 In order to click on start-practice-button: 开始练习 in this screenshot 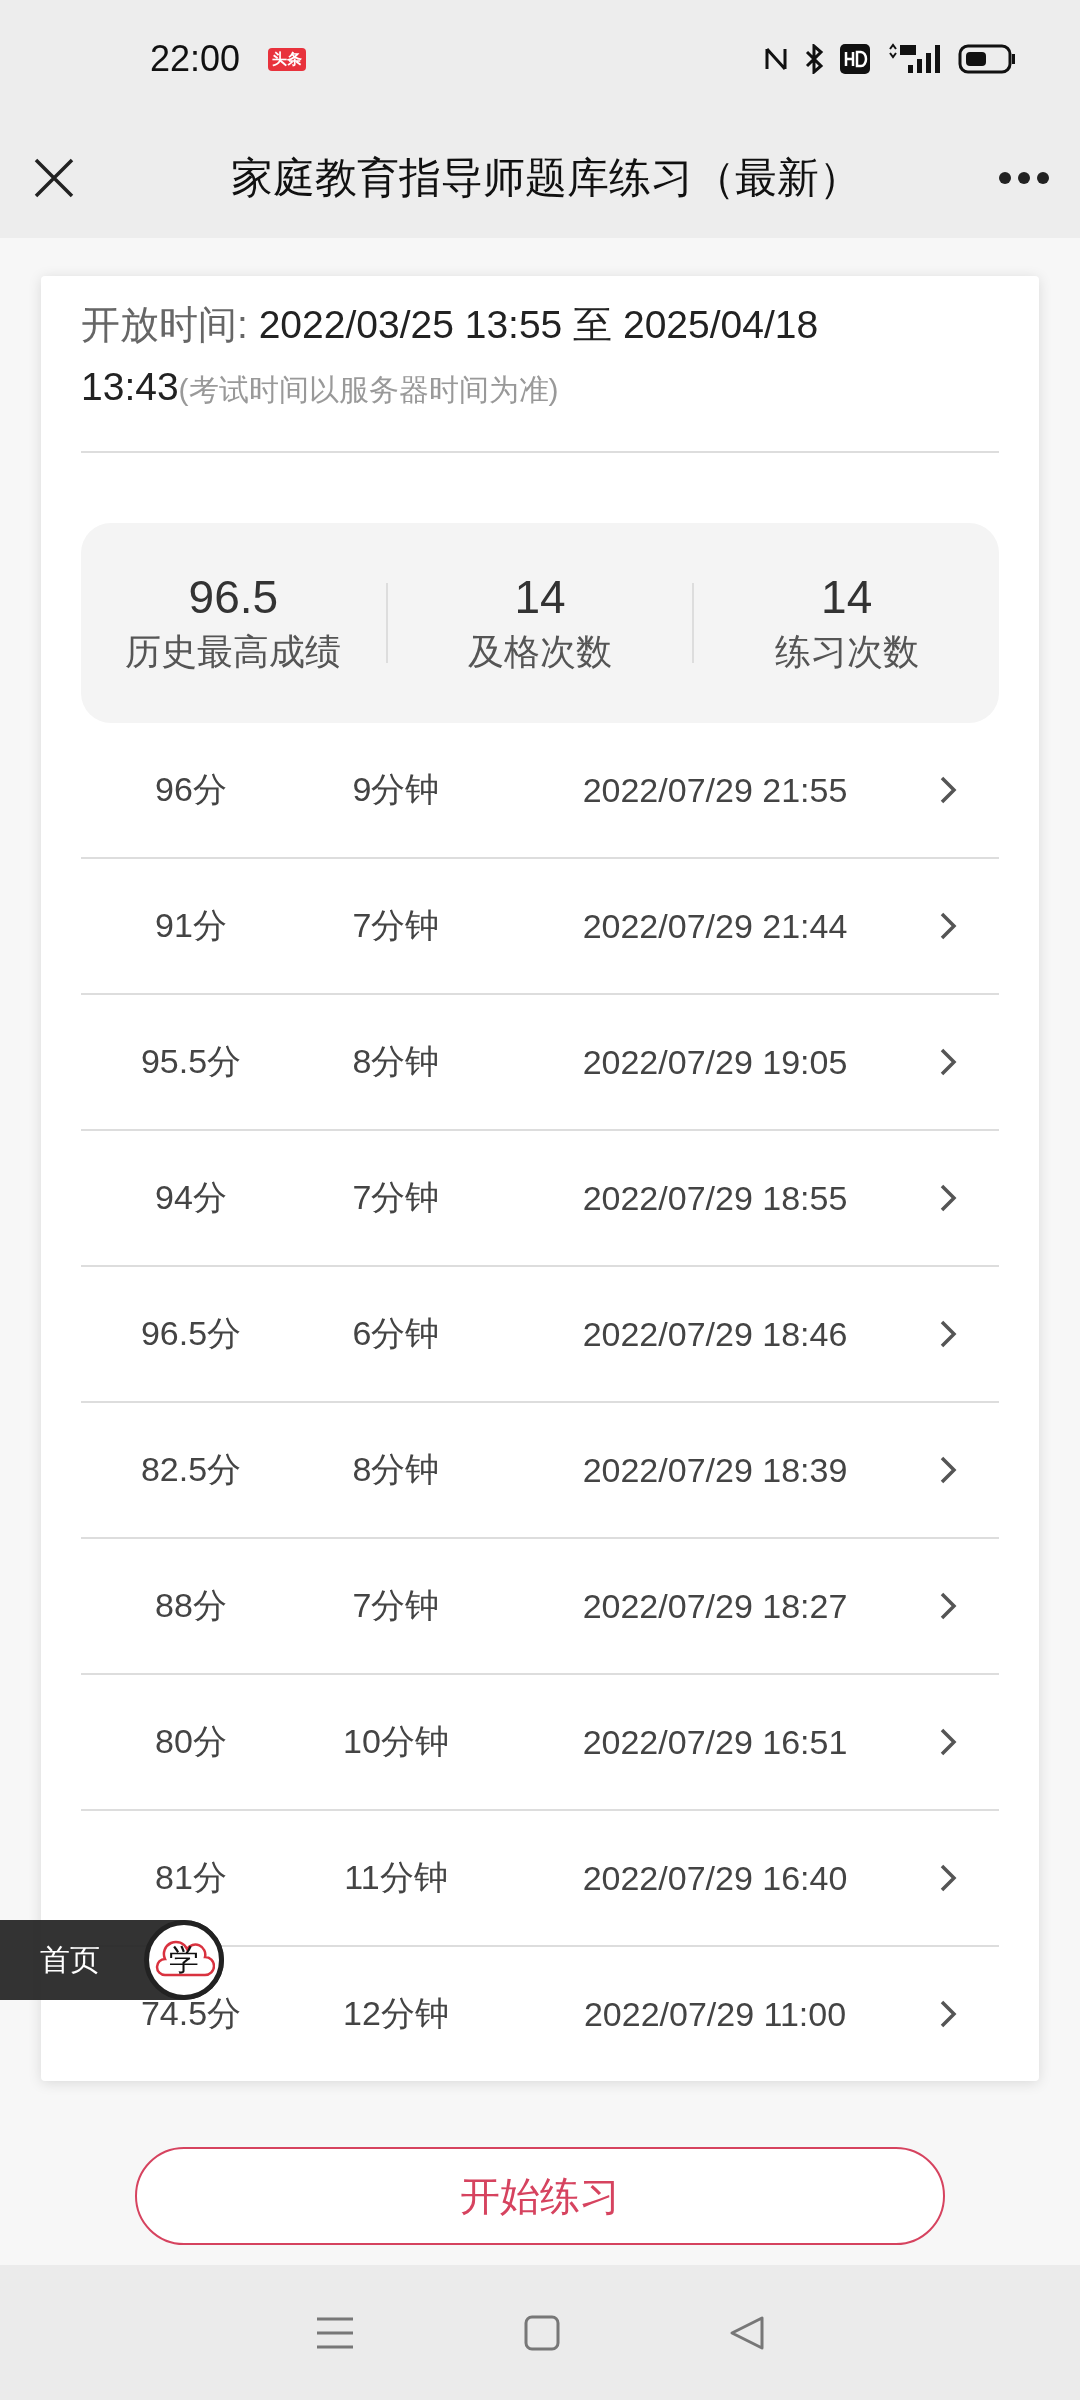, I will do `click(540, 2196)`.